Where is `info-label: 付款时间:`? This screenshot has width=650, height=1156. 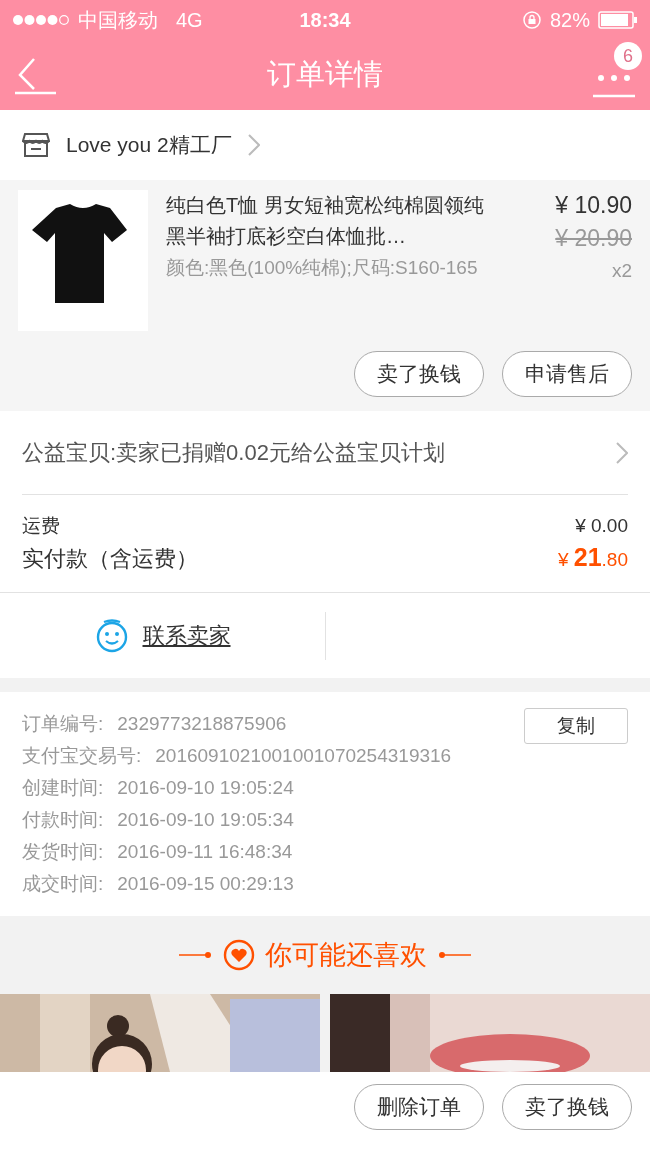 info-label: 付款时间: is located at coordinates (63, 820).